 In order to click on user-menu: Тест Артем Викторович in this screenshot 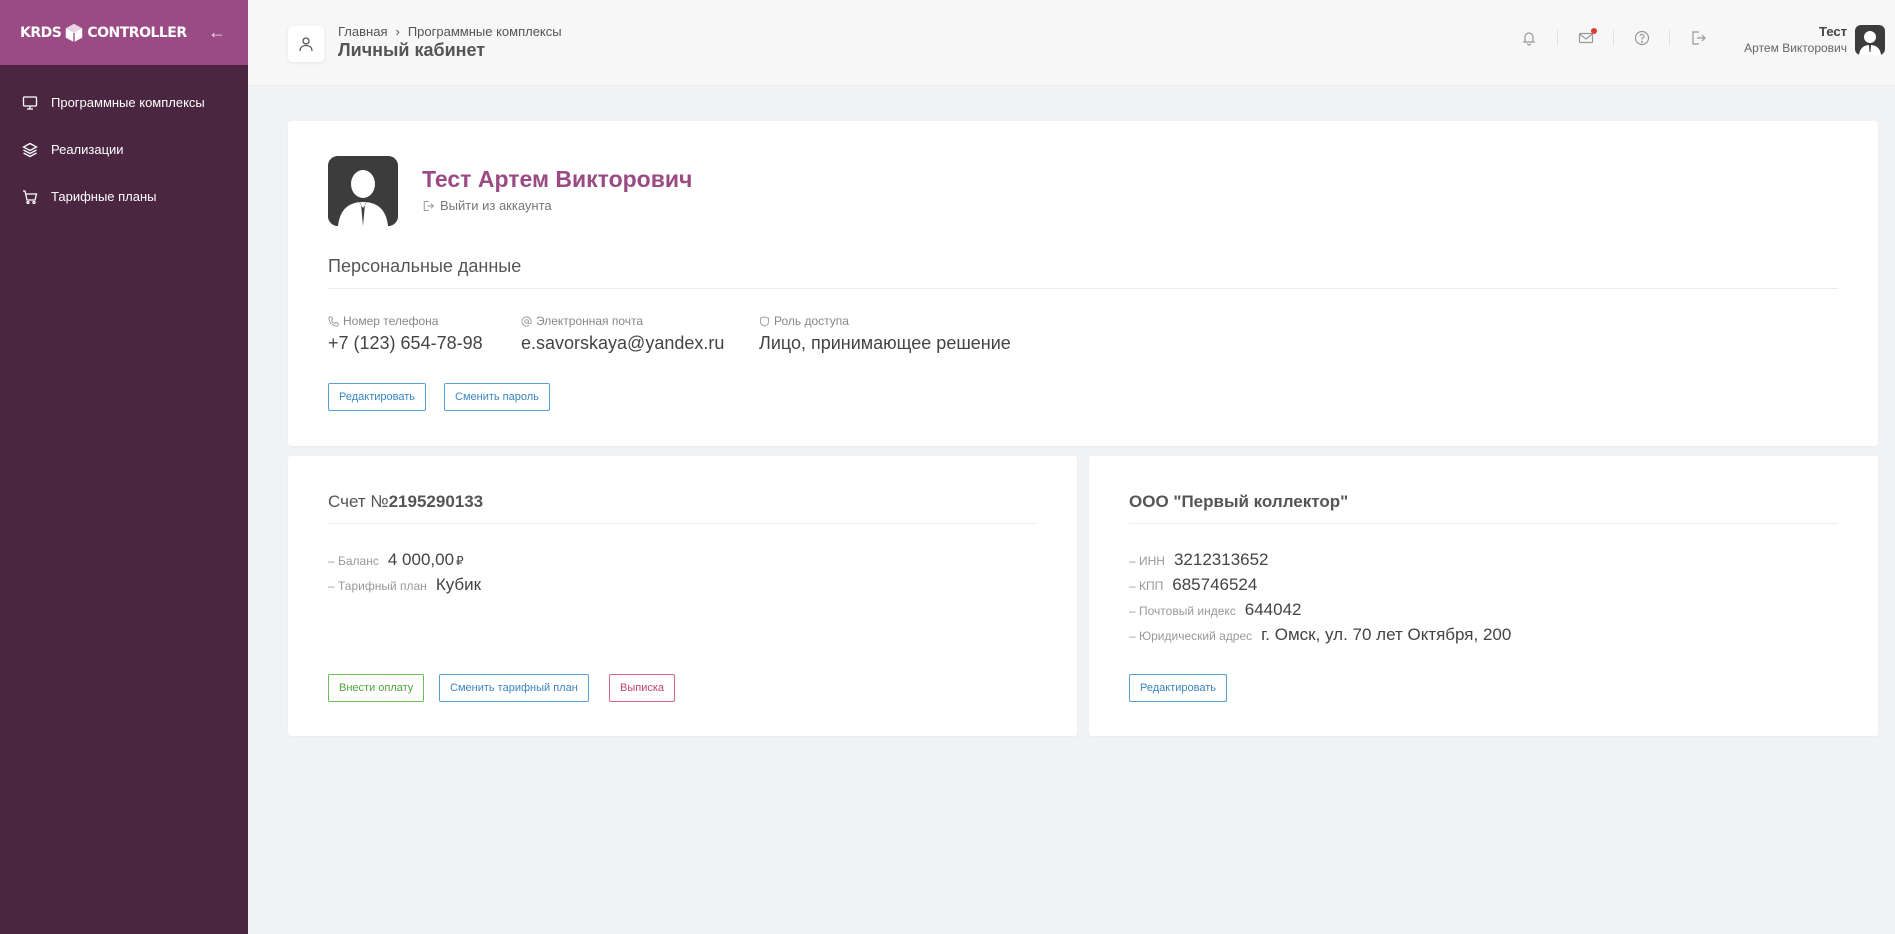, I will do `click(1819, 39)`.